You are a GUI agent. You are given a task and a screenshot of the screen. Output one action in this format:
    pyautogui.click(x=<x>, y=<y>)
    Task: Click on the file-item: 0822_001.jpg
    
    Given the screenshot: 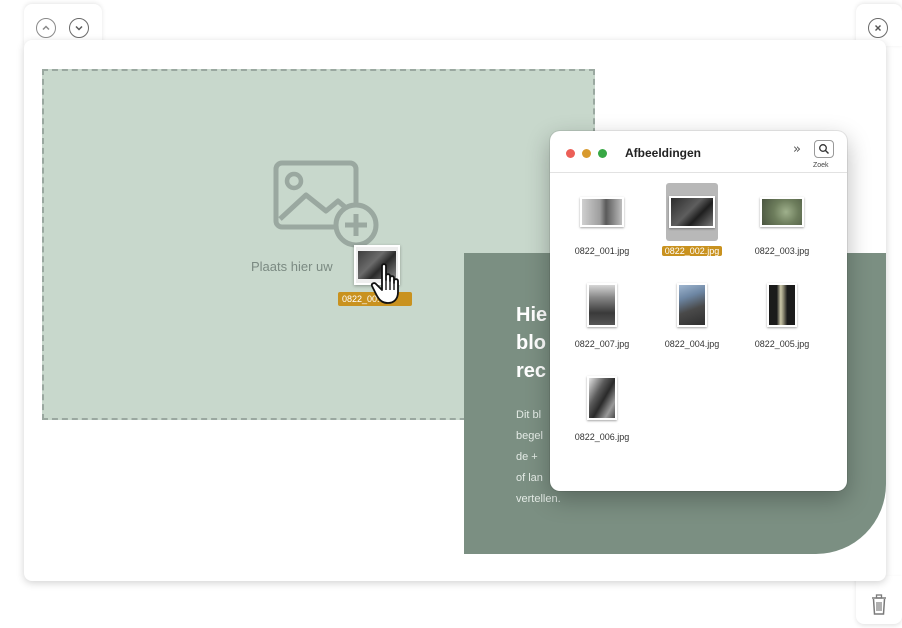 What is the action you would take?
    pyautogui.click(x=602, y=226)
    